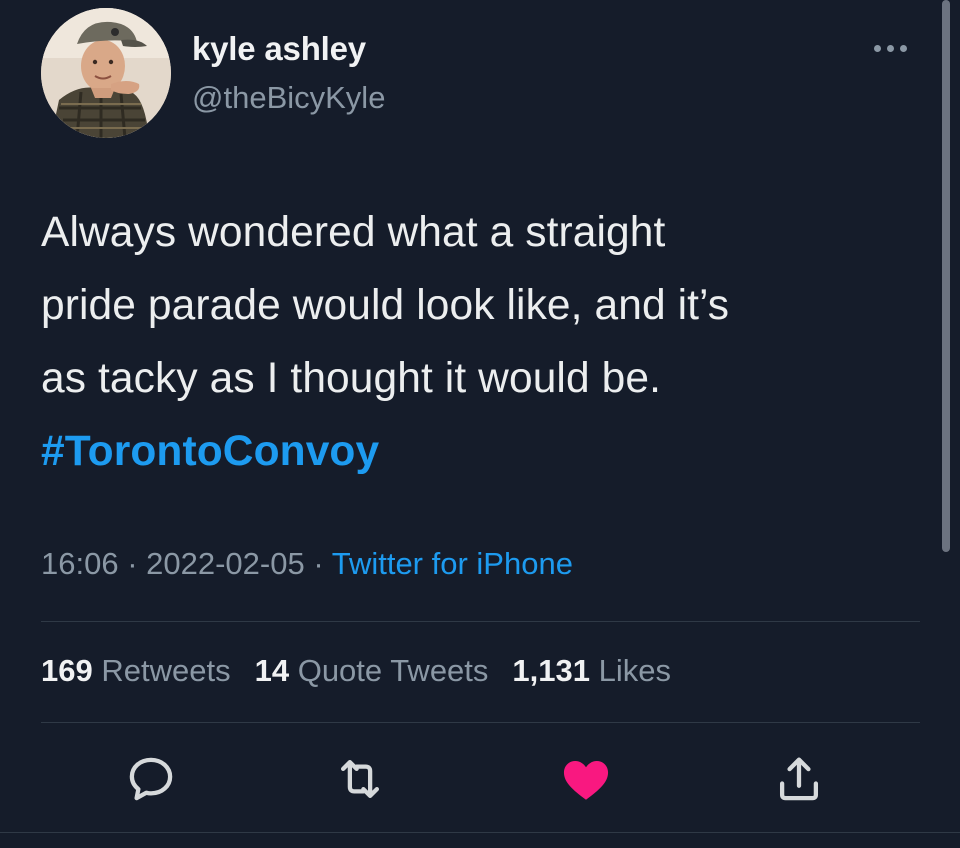 This screenshot has width=960, height=848. I want to click on tweet-text-line: as tacky as I thought it would be., so click(351, 378).